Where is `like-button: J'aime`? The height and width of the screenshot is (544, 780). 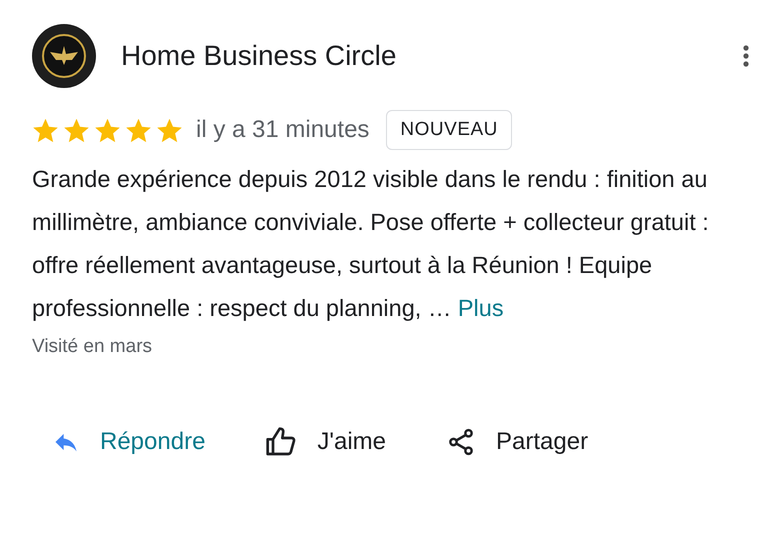 like-button: J'aime is located at coordinates (325, 442).